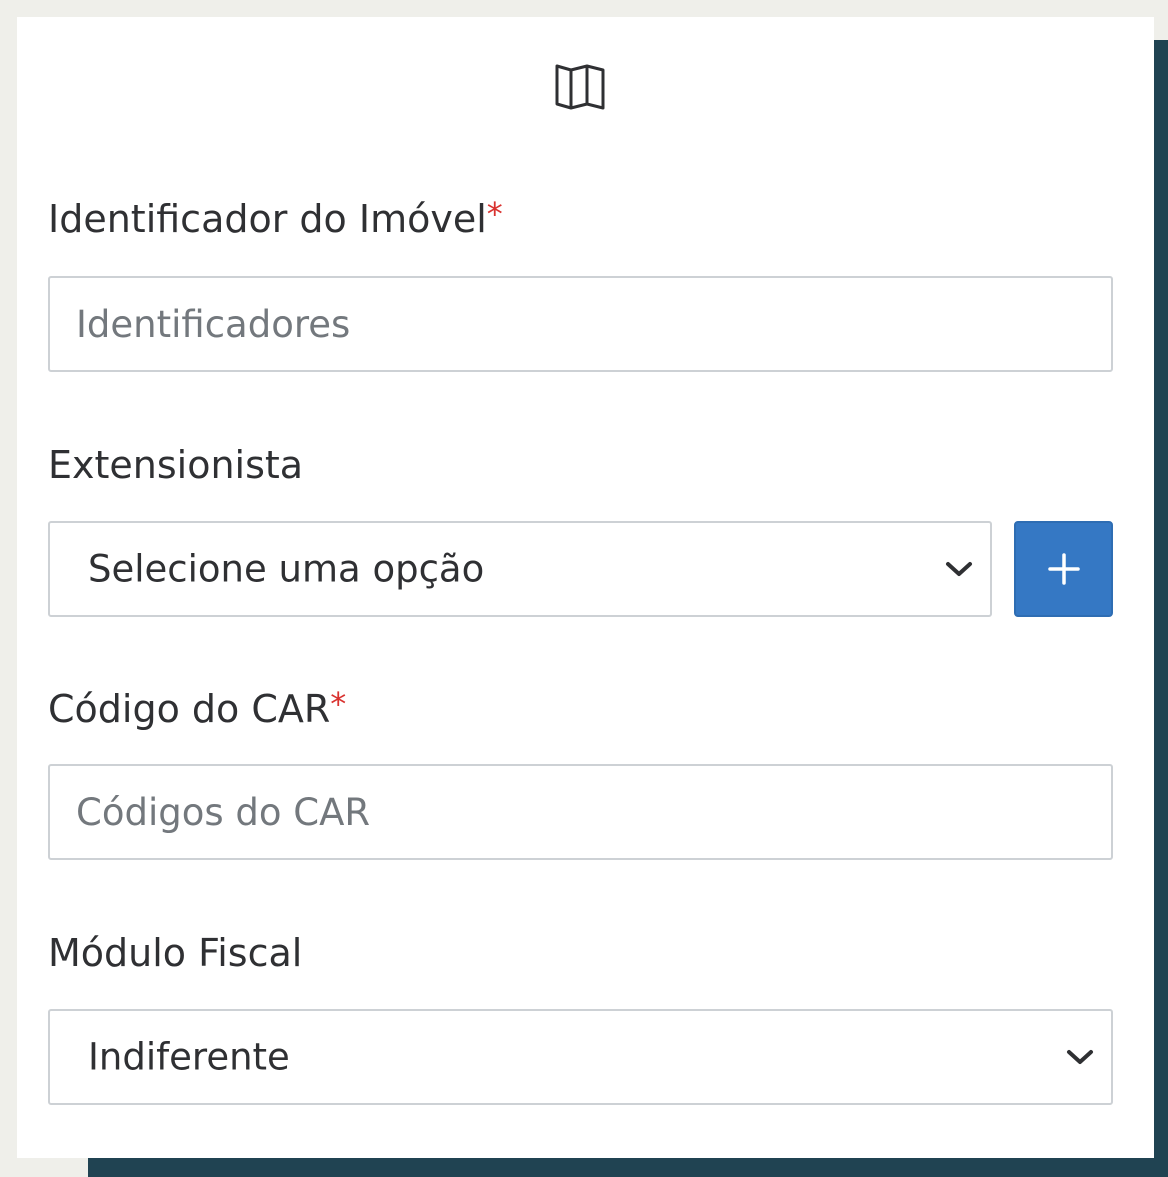 The height and width of the screenshot is (1177, 1168). I want to click on codigo-car-label: Código do CAR*, so click(197, 709).